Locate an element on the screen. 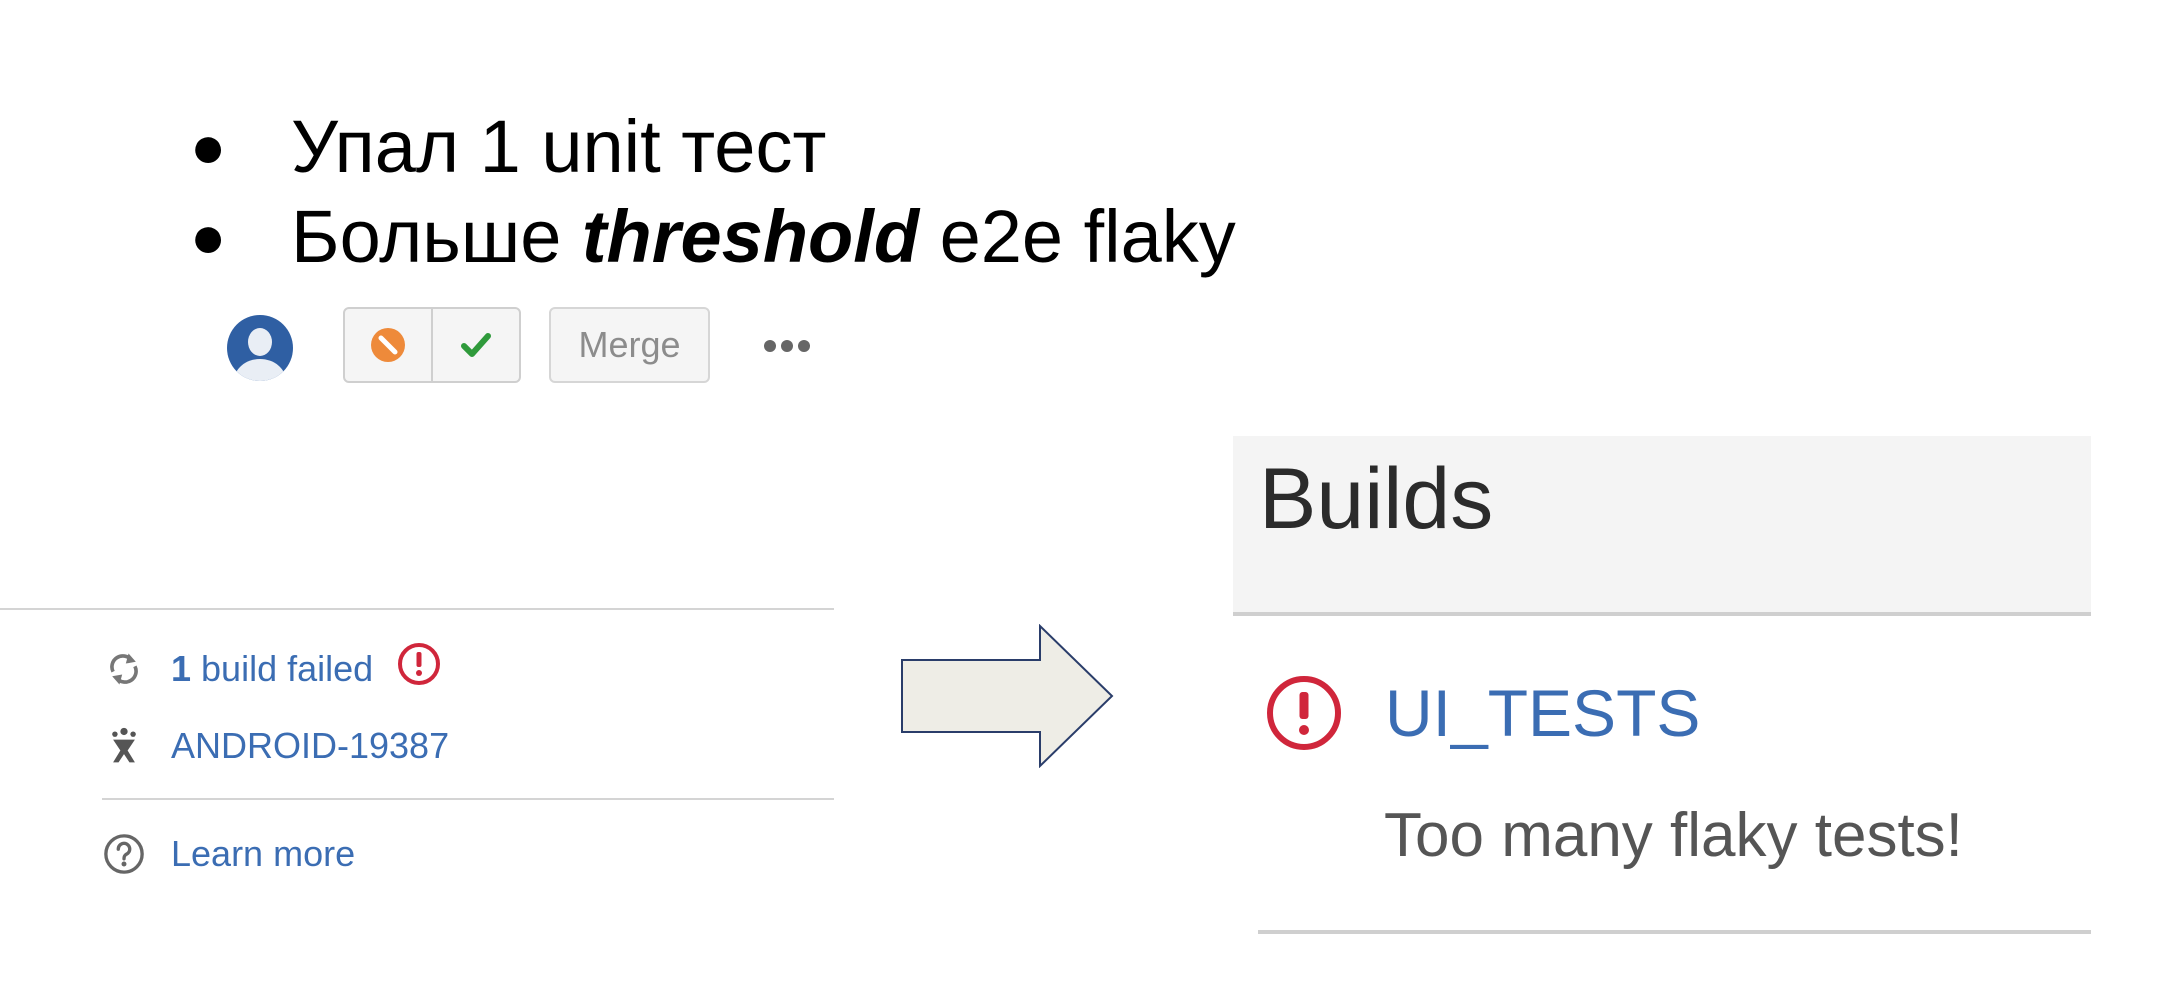  ban-icon is located at coordinates (388, 345).